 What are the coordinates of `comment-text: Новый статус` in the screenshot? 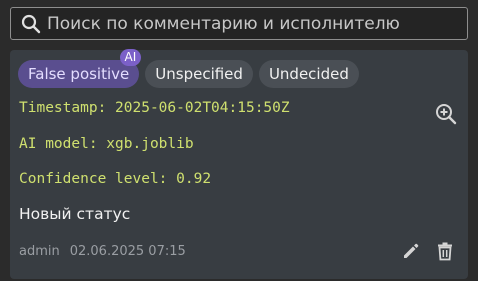 It's located at (75, 214).